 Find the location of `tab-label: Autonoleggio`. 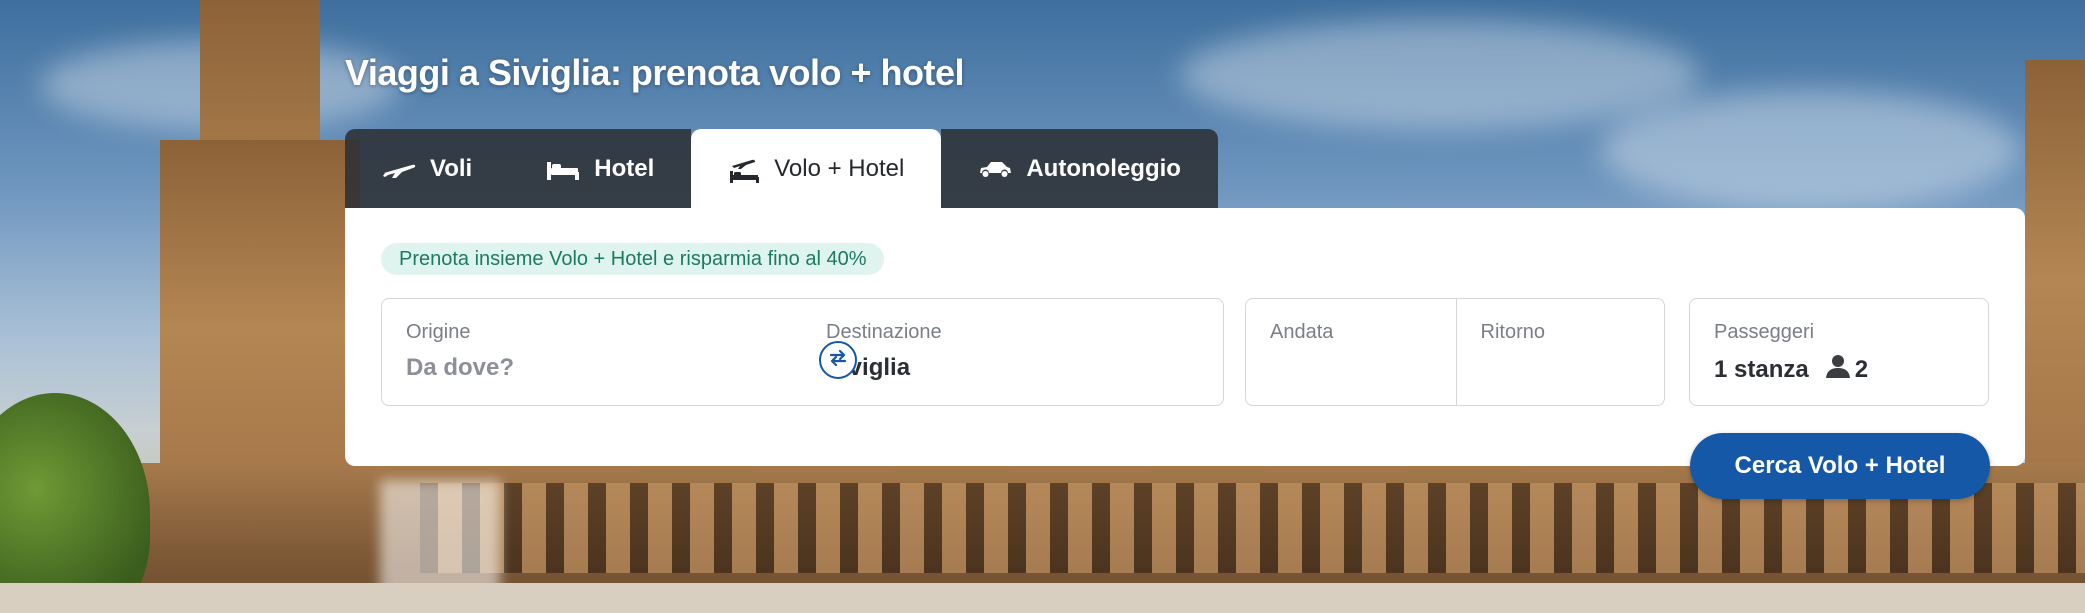

tab-label: Autonoleggio is located at coordinates (1103, 168).